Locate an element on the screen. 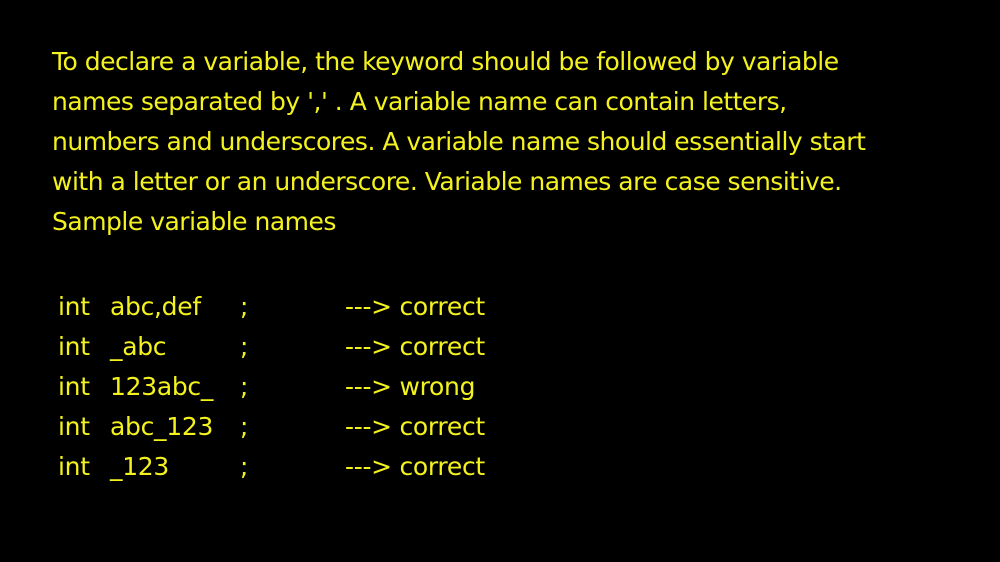  example-row: int abc,def ; ---> correct is located at coordinates (358, 307).